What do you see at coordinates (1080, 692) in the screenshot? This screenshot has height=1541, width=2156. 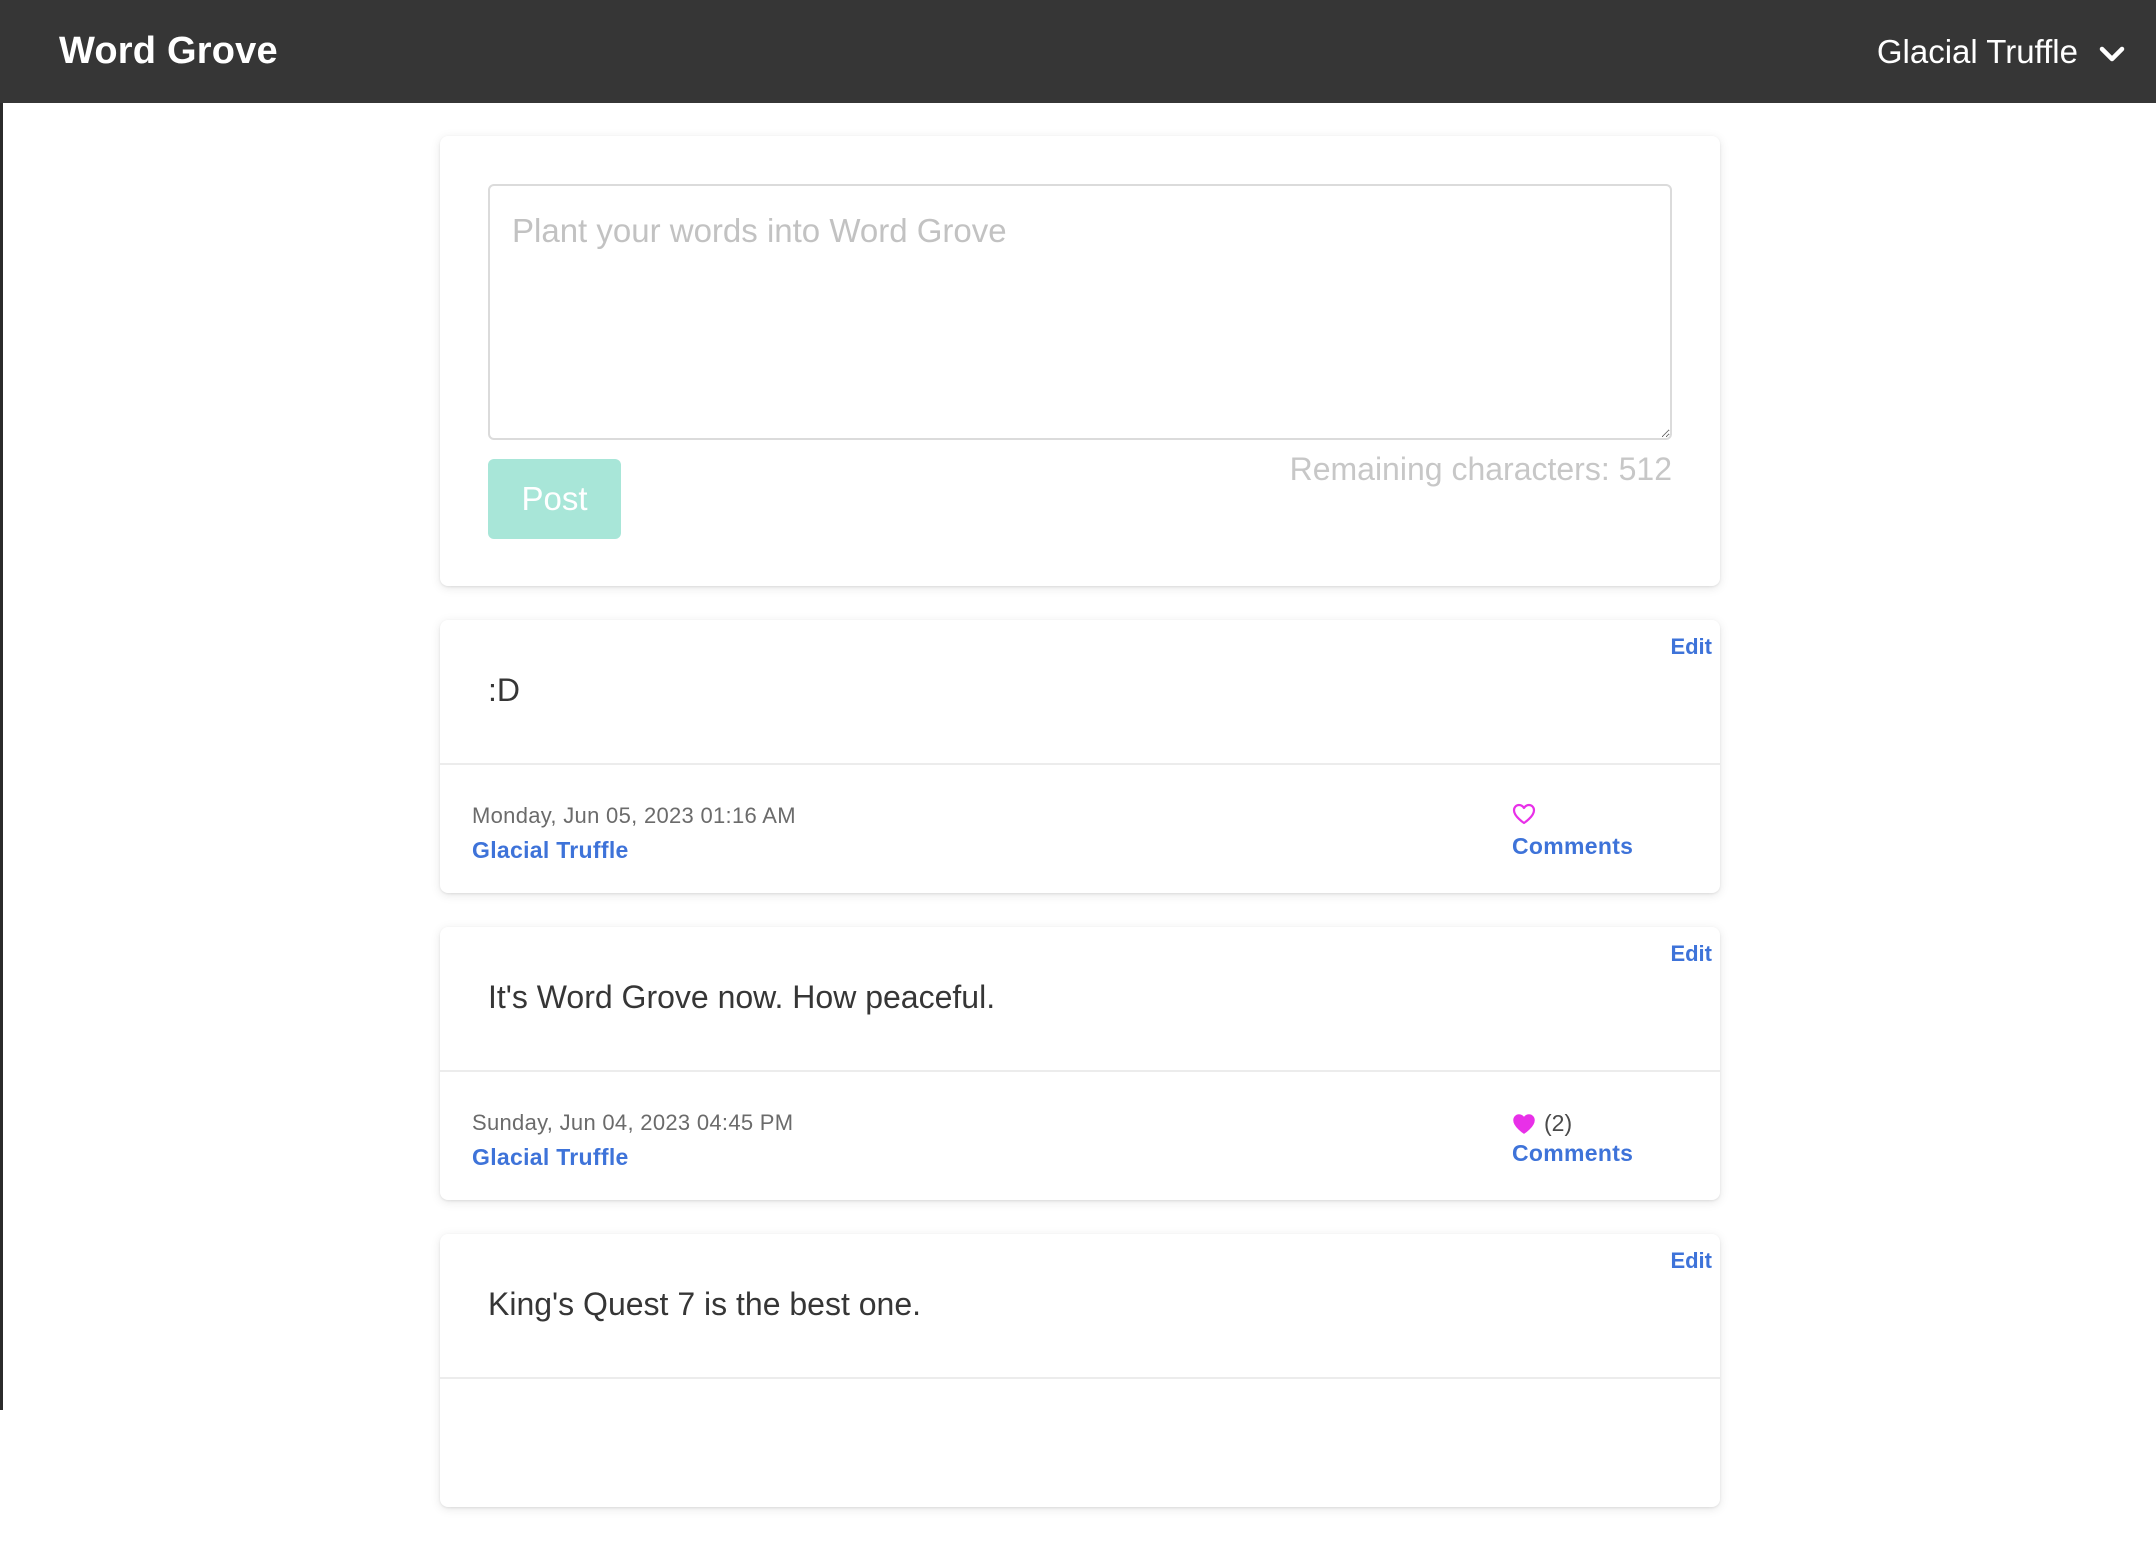 I see `post-body: Edit :D` at bounding box center [1080, 692].